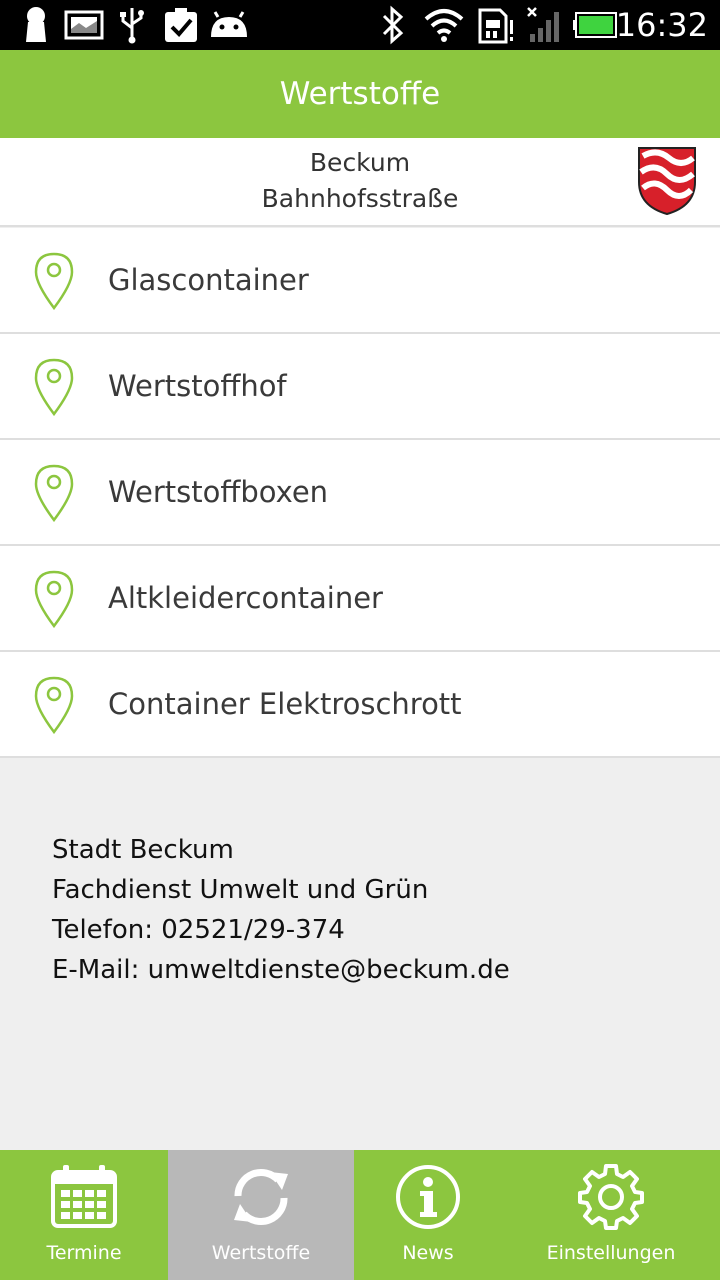 The image size is (720, 1280). What do you see at coordinates (360, 25) in the screenshot?
I see `status-bar: 16:32` at bounding box center [360, 25].